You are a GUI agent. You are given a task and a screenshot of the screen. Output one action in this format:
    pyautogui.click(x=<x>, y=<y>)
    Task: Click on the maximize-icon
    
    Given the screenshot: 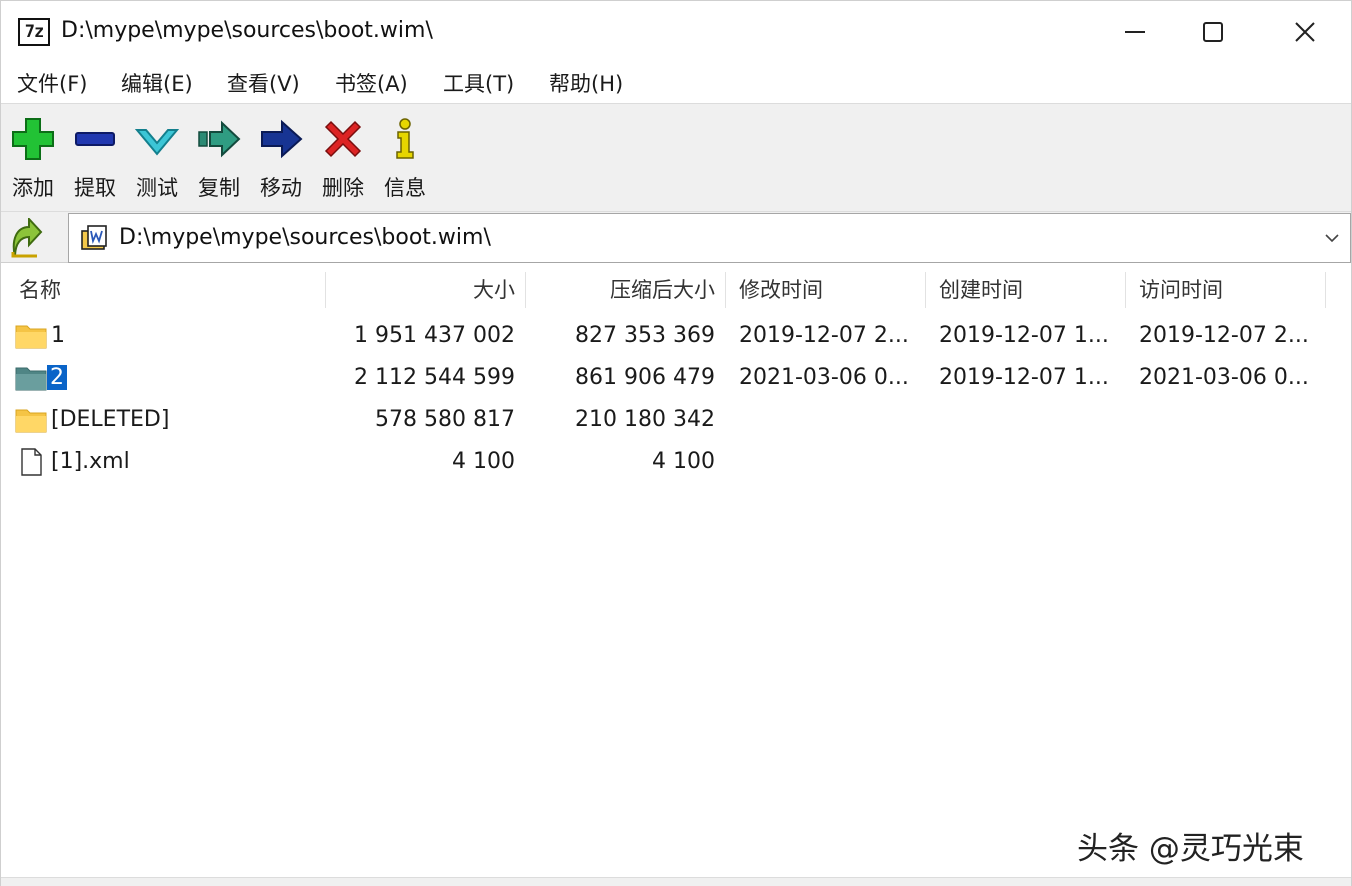 What is the action you would take?
    pyautogui.click(x=1213, y=32)
    